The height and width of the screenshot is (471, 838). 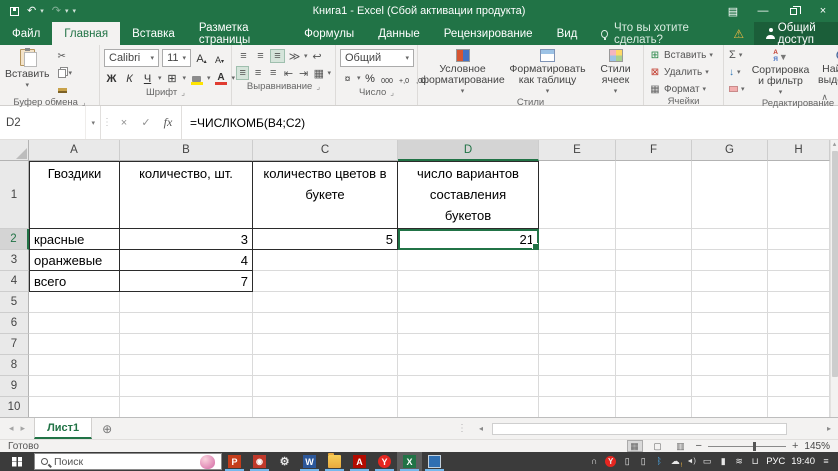 What do you see at coordinates (627, 462) in the screenshot?
I see `phone-icon: ▯` at bounding box center [627, 462].